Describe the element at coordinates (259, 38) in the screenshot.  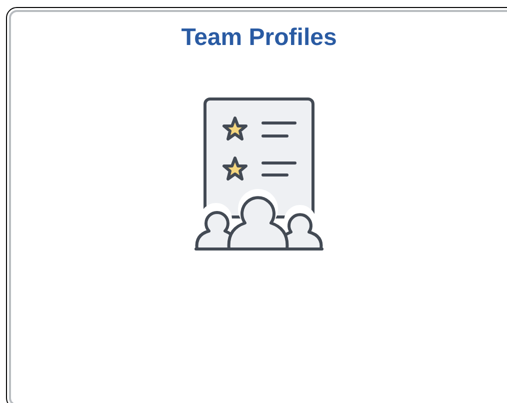
I see `tile-title: Team Profiles` at that location.